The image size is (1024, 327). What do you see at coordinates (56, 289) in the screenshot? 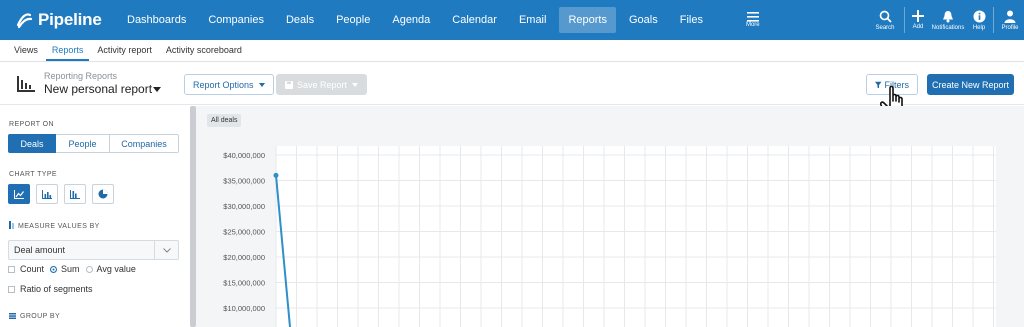
I see `ratio-label: Ratio of segments` at bounding box center [56, 289].